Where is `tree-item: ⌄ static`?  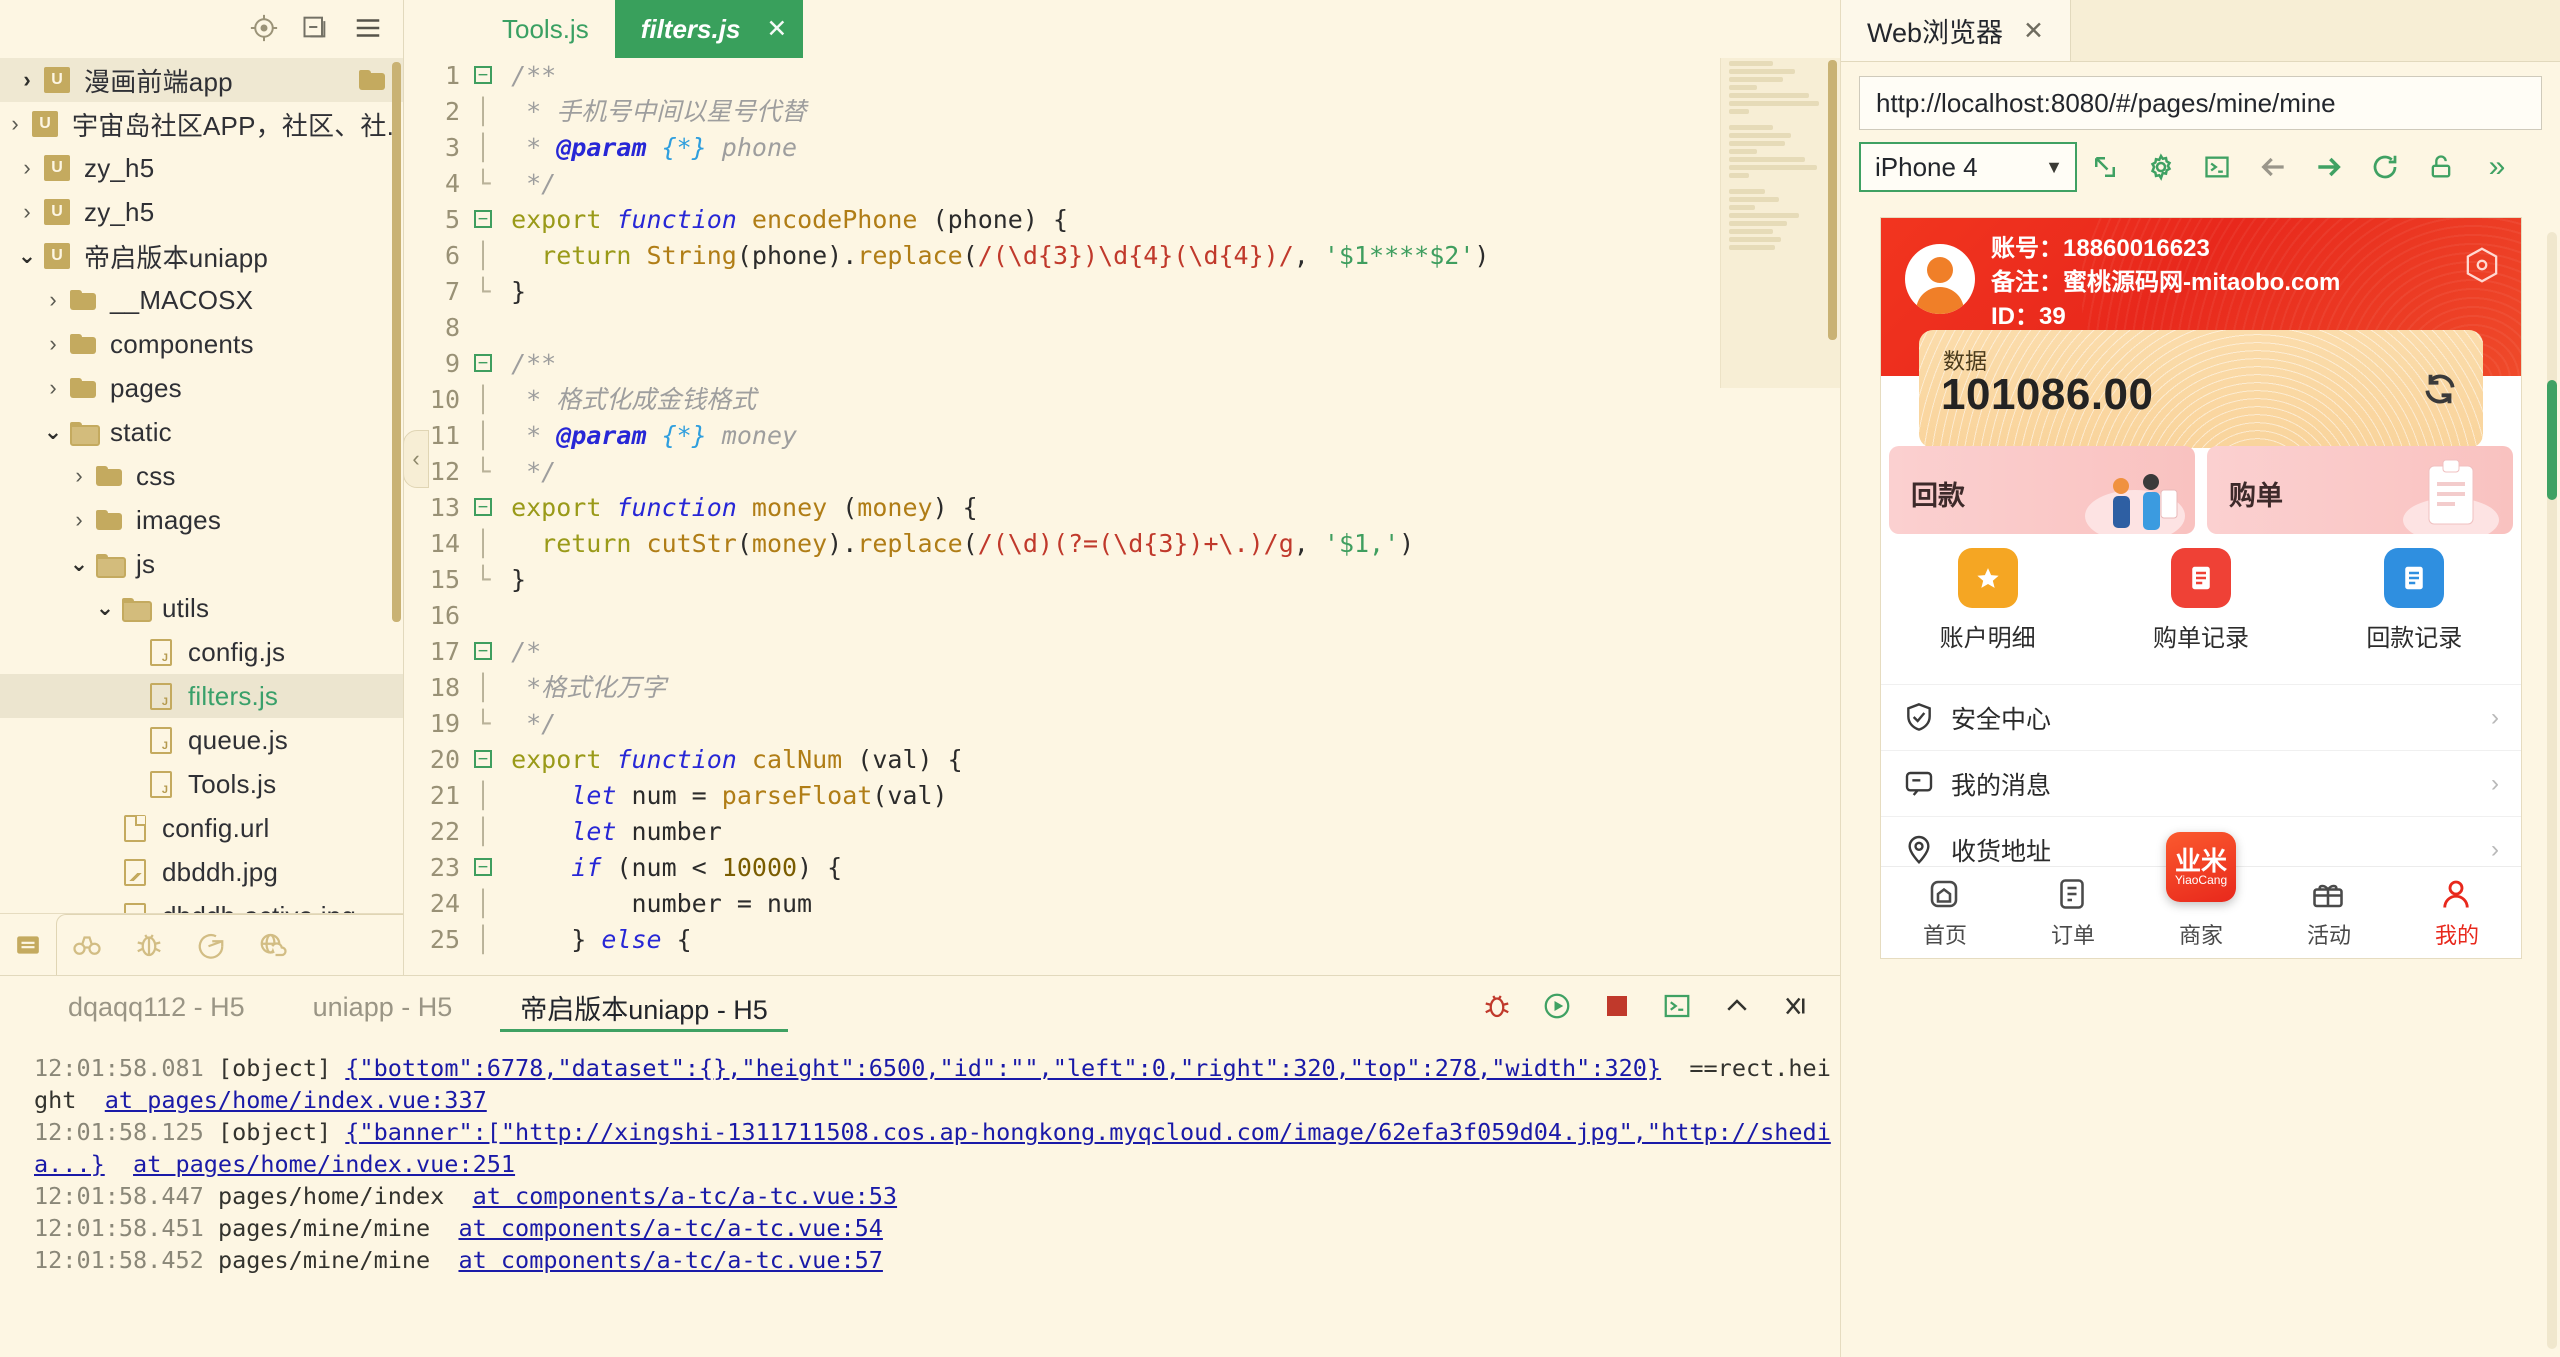 tree-item: ⌄ static is located at coordinates (201, 432).